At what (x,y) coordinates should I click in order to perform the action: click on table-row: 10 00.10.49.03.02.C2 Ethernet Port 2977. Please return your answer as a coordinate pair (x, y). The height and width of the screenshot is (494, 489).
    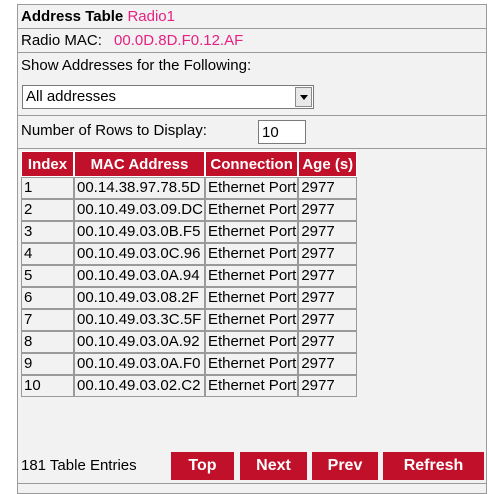
    Looking at the image, I should click on (189, 386).